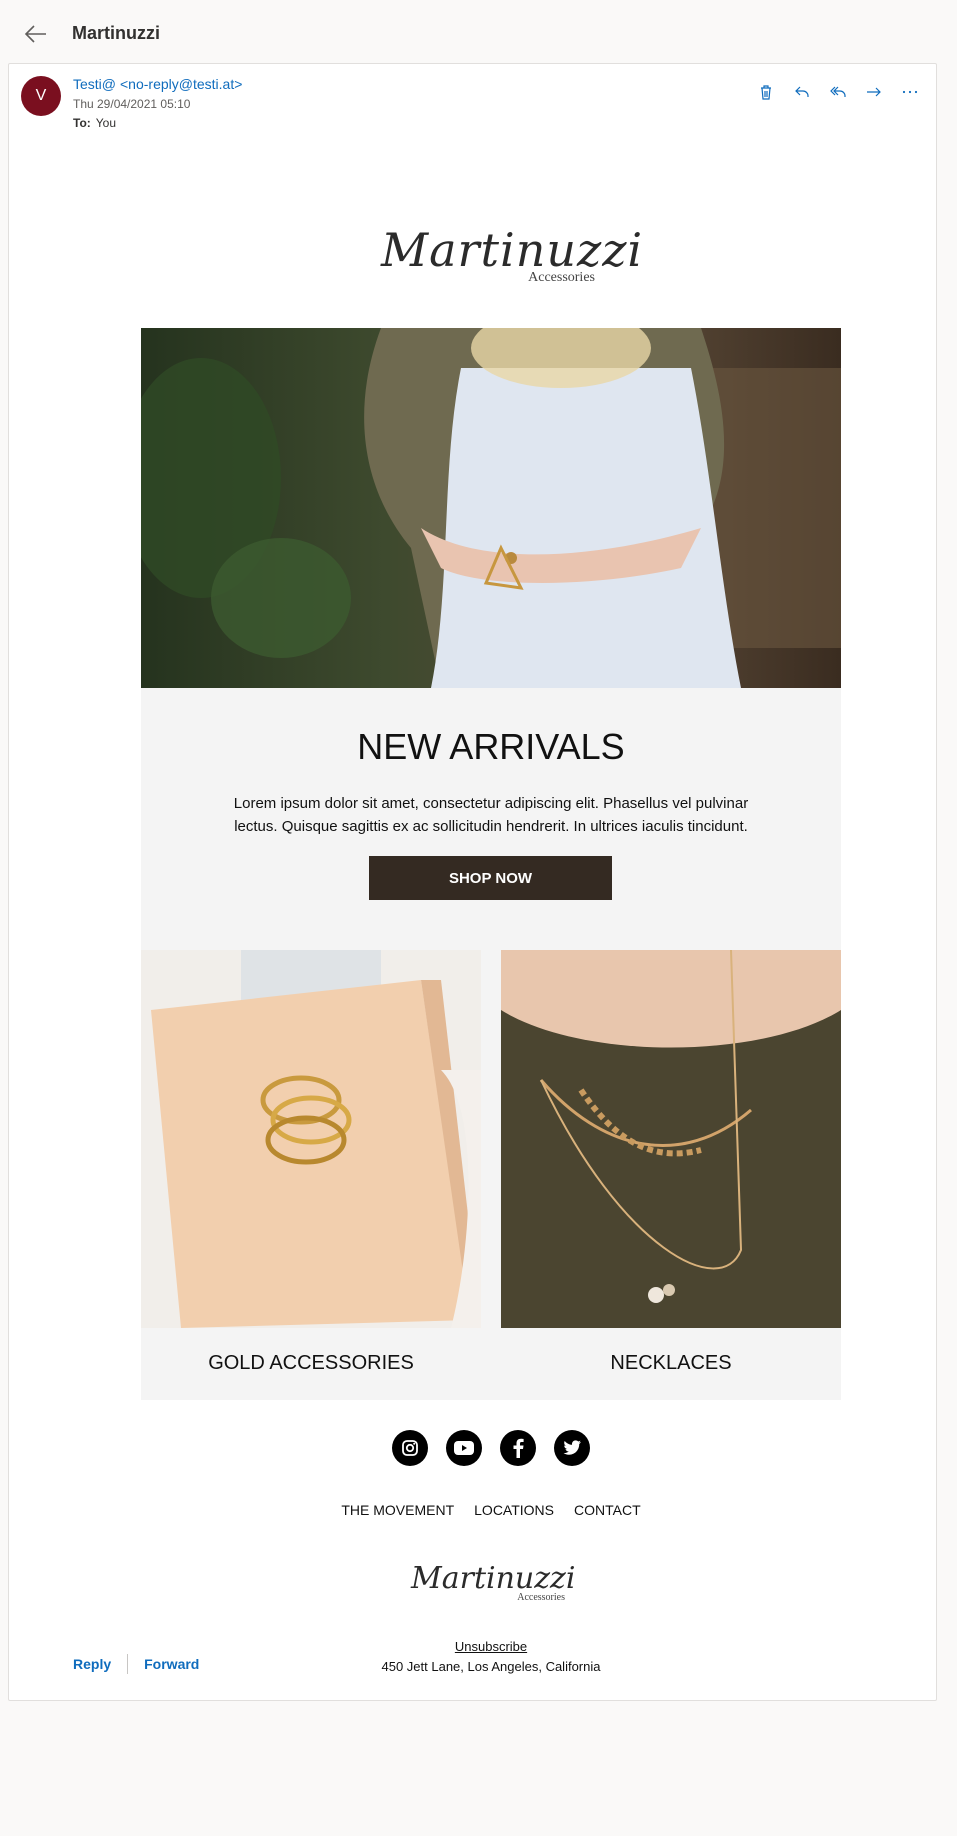 This screenshot has width=957, height=1836. I want to click on hero-heading: NEW ARRIVALS, so click(491, 746).